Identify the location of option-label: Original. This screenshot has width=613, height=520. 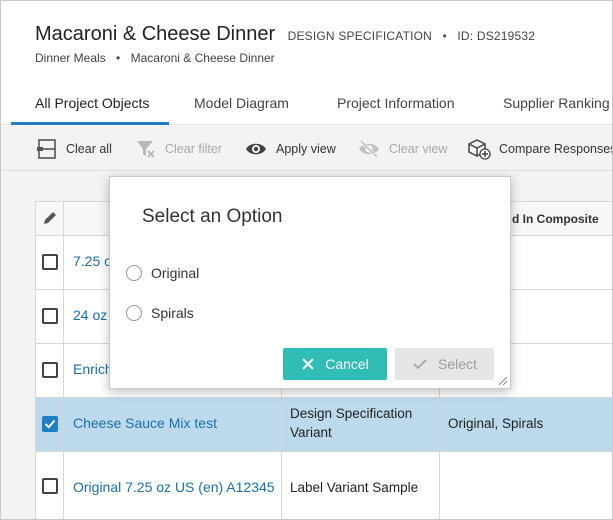
(175, 273).